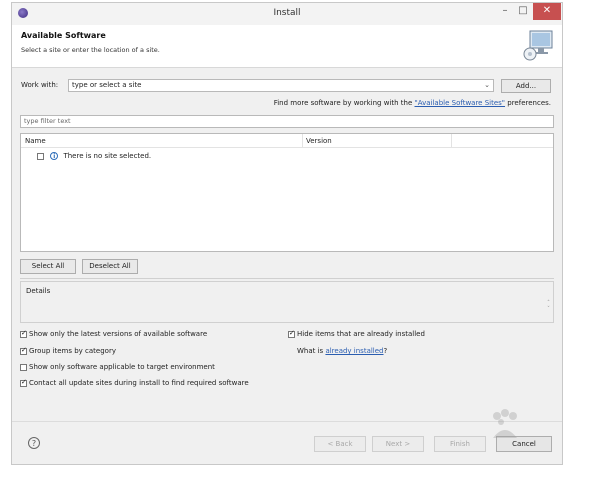 This screenshot has height=483, width=610. What do you see at coordinates (528, 103) in the screenshot?
I see `more-software-suffix: preferences.` at bounding box center [528, 103].